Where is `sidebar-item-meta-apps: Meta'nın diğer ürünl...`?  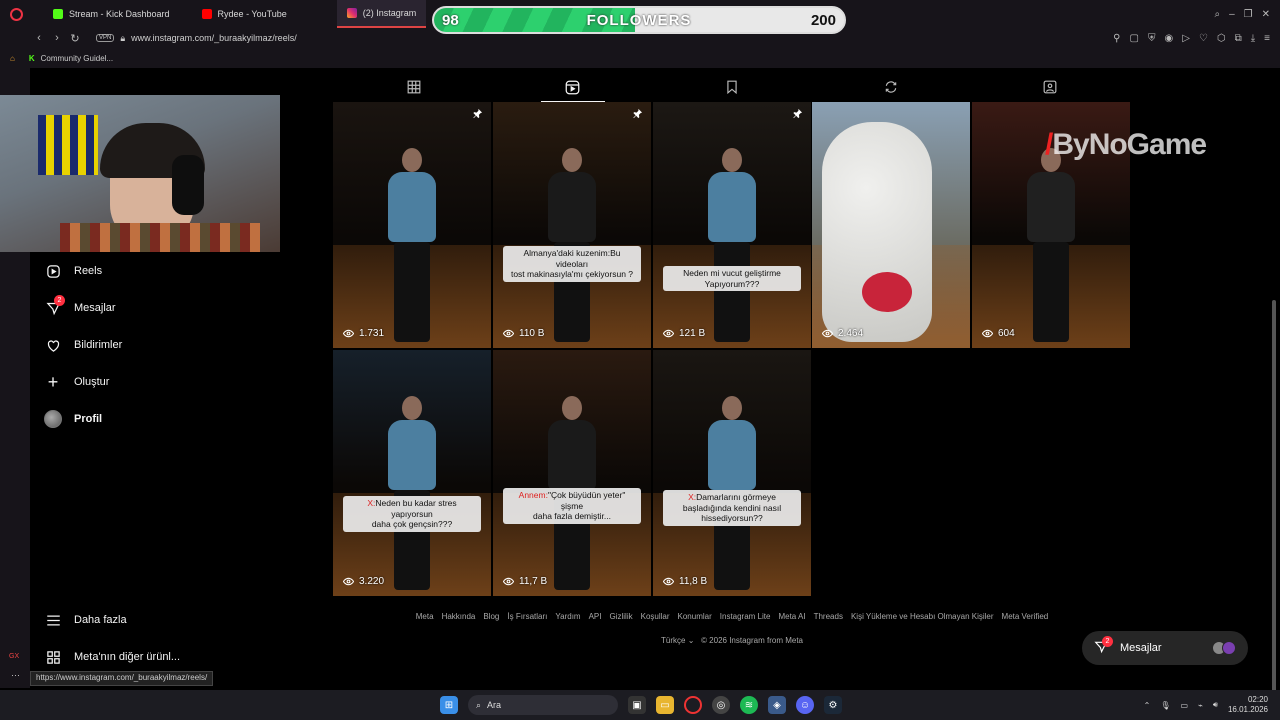
sidebar-item-meta-apps: Meta'nın diğer ürünl... is located at coordinates (112, 657).